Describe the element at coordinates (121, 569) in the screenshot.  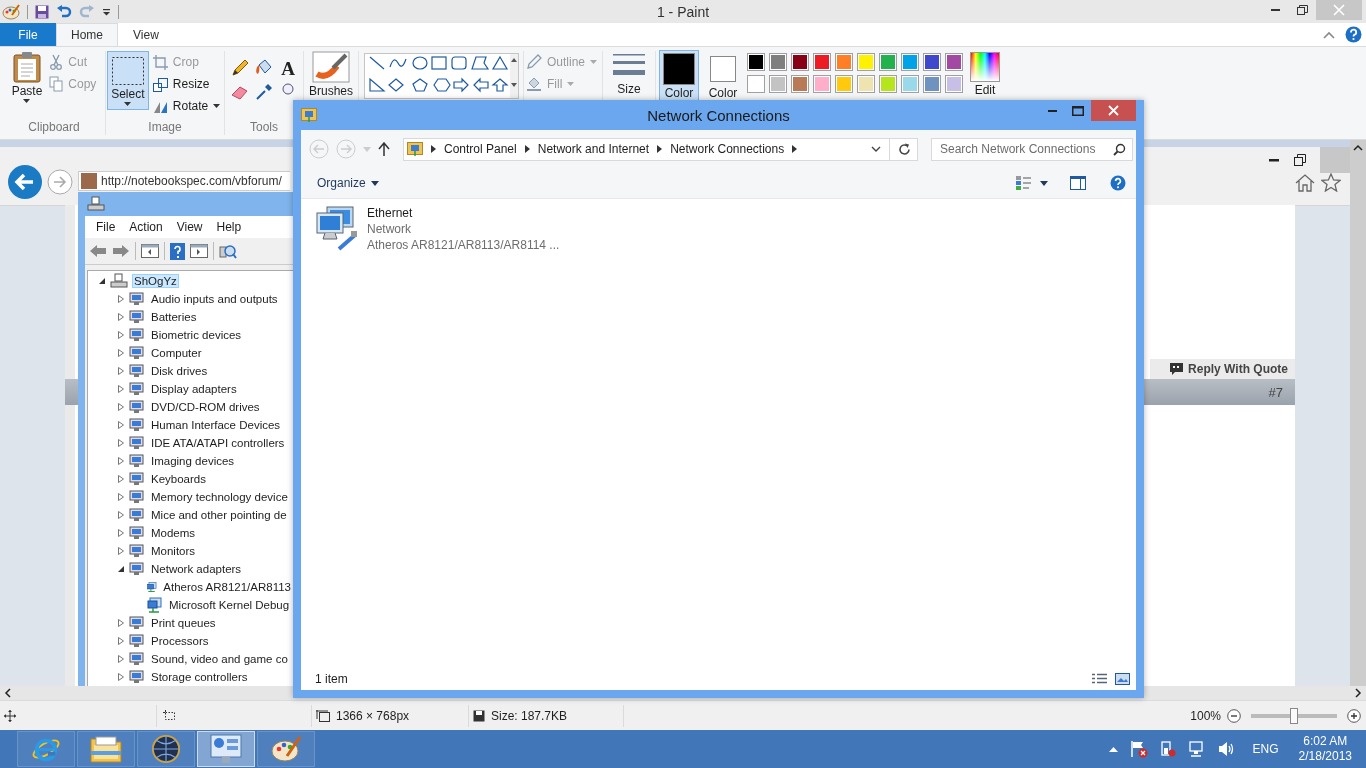
I see `expanded-arrow-icon` at that location.